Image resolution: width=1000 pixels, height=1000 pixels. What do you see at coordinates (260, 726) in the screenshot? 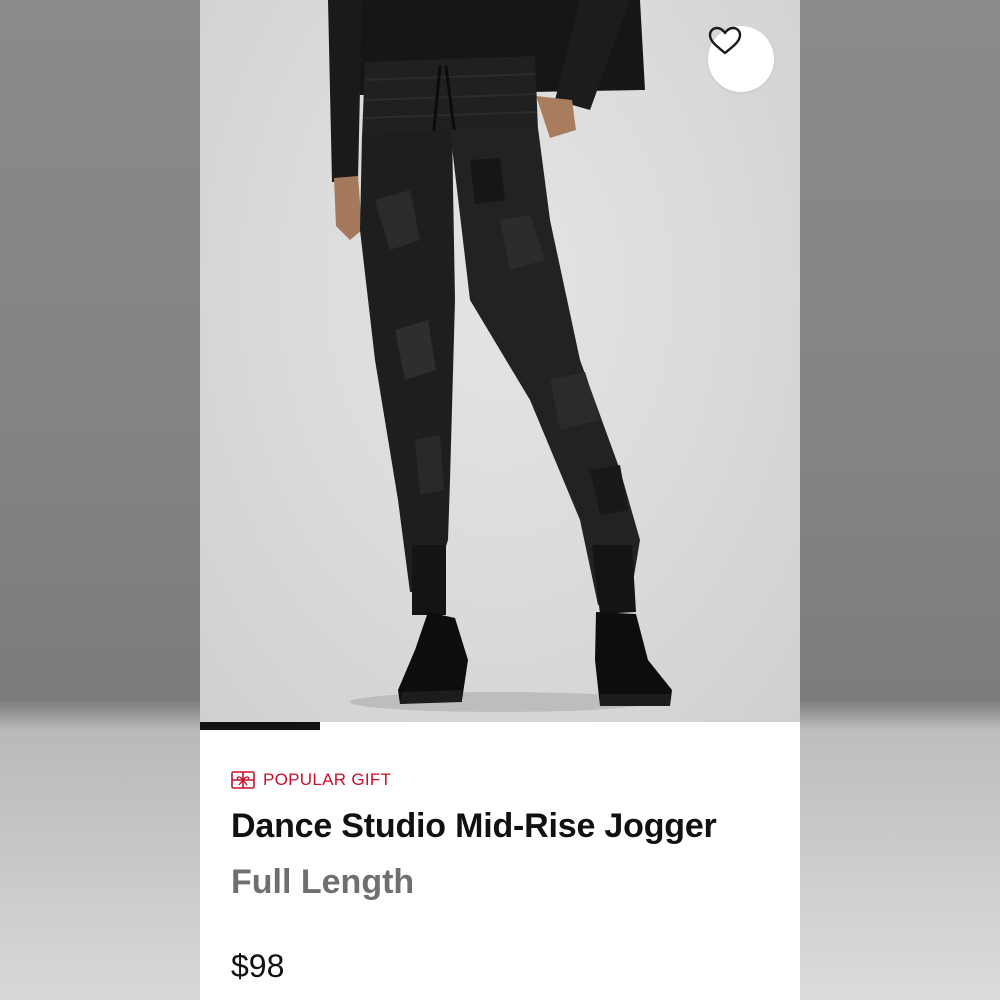
I see `carousel-progress-fill` at bounding box center [260, 726].